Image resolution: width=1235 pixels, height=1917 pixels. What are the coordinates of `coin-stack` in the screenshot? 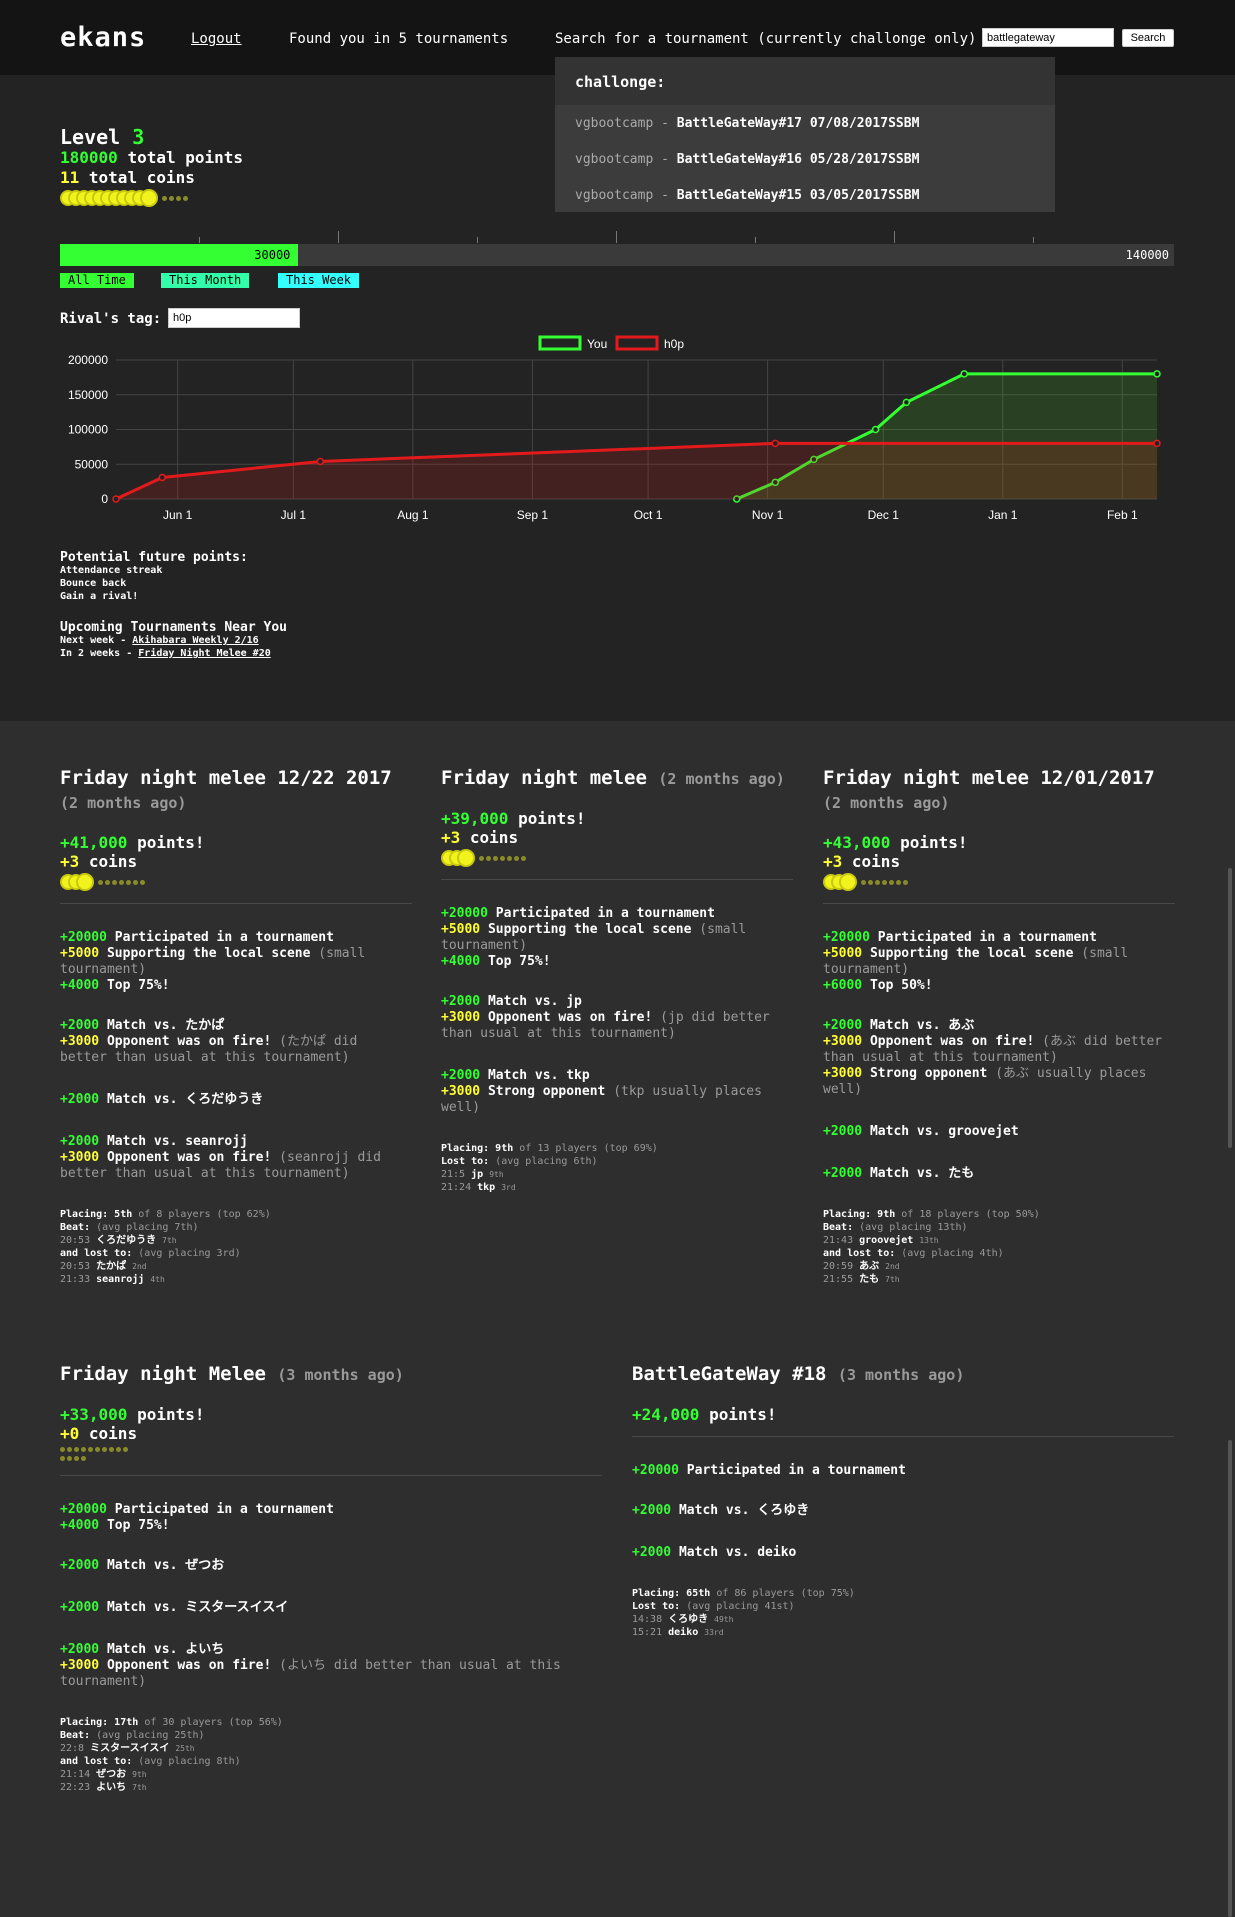 It's located at (95, 1454).